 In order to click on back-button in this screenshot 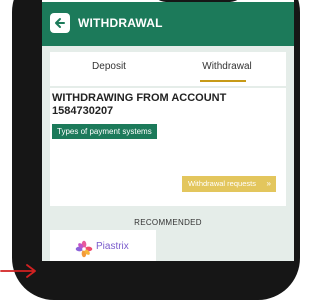, I will do `click(60, 23)`.